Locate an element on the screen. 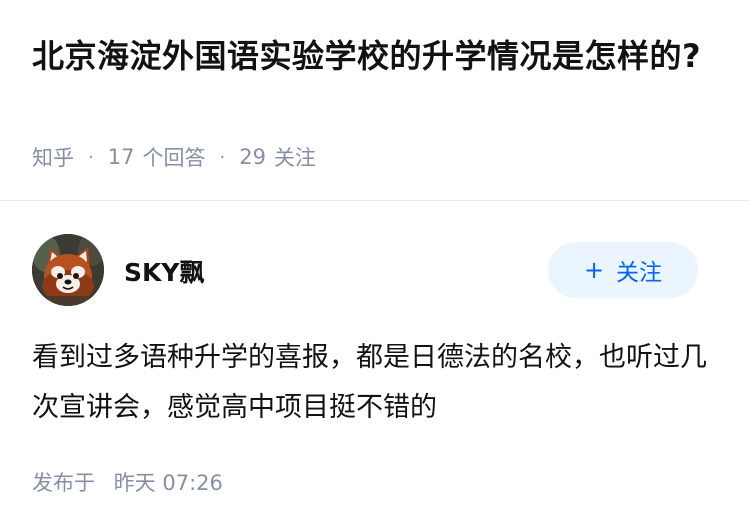 The width and height of the screenshot is (750, 532). follow-count: 29 is located at coordinates (252, 157).